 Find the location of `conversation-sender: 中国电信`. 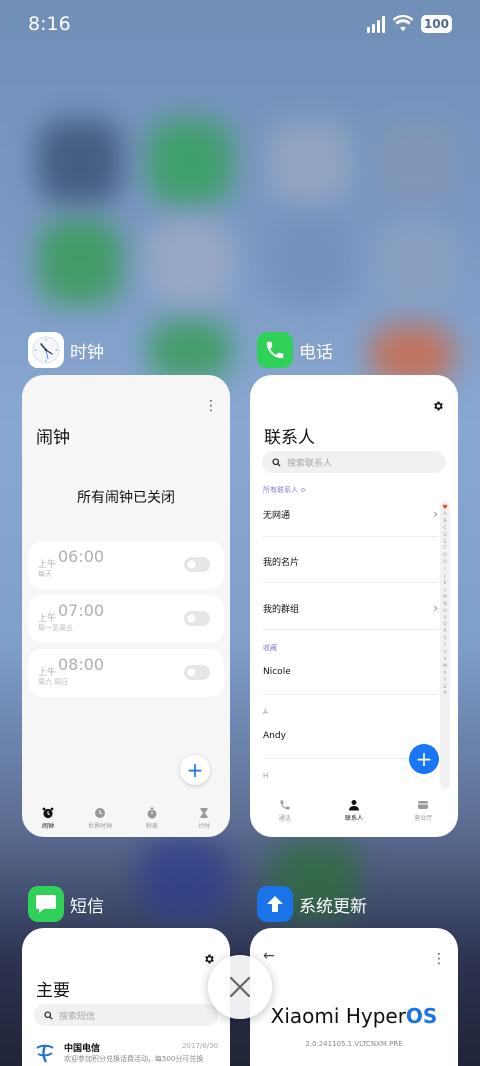

conversation-sender: 中国电信 is located at coordinates (82, 1049).